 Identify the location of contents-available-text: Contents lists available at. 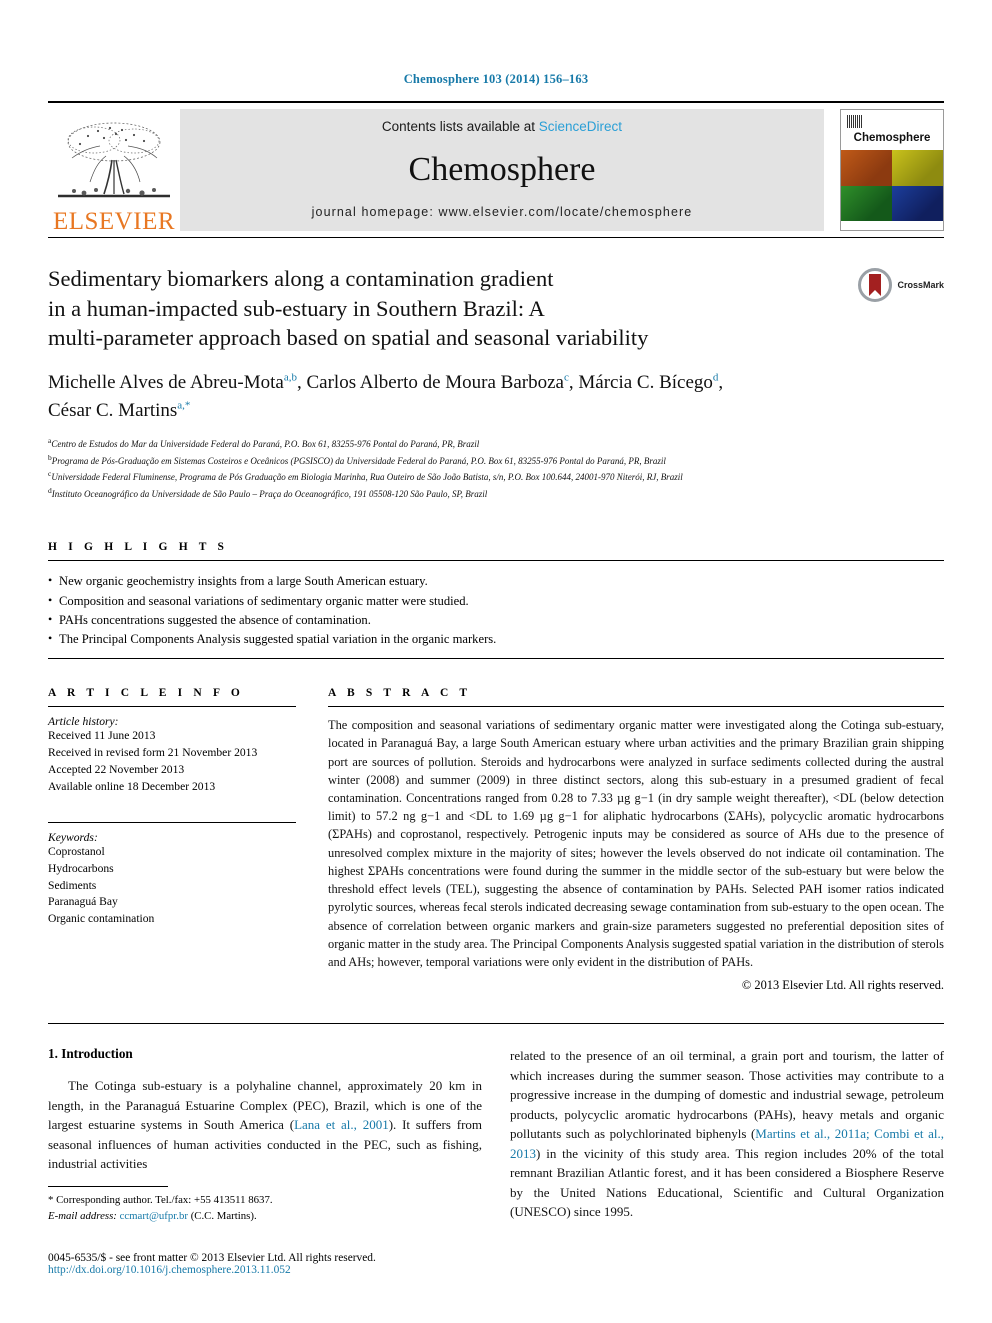
(458, 126).